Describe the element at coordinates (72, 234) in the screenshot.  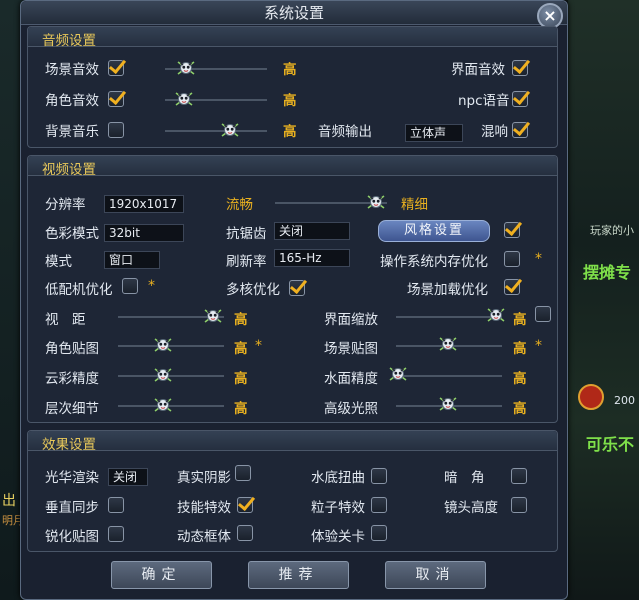
I see `color-mode-label: 色彩模式` at that location.